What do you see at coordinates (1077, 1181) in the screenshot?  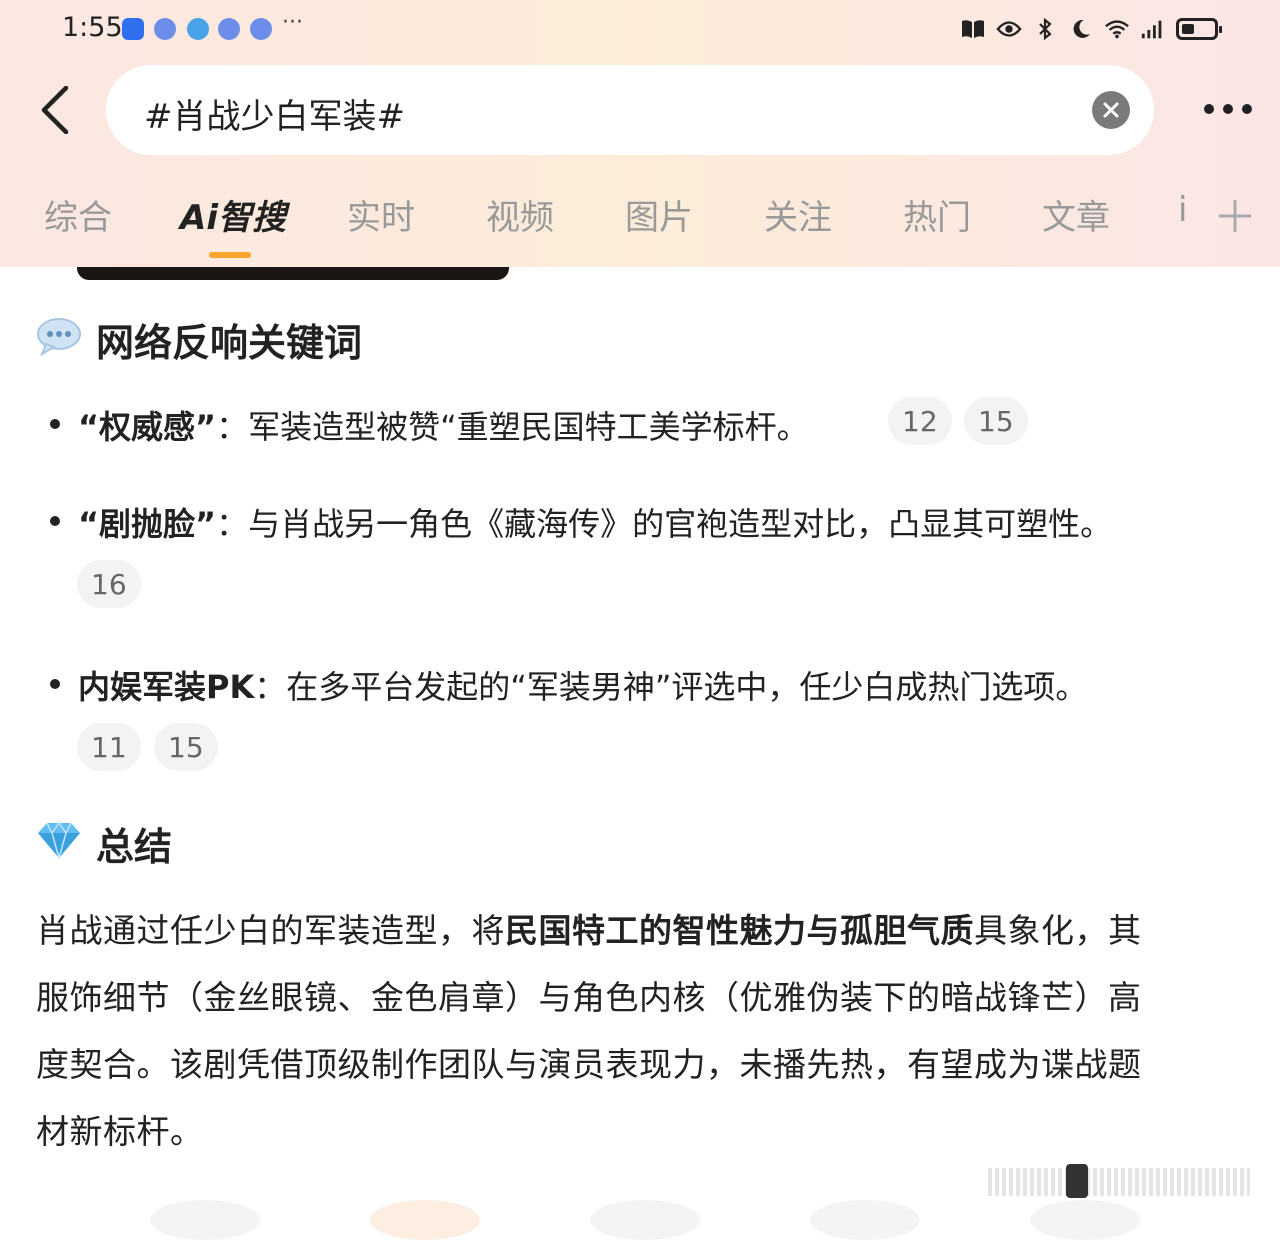 I see `watermark-marker` at bounding box center [1077, 1181].